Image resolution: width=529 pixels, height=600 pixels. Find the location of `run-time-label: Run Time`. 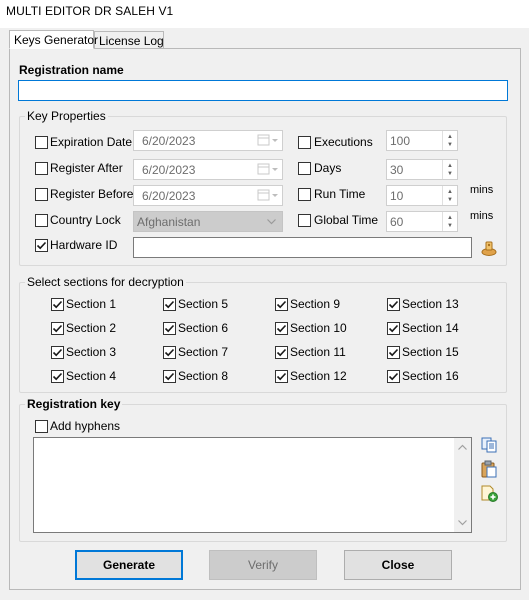

run-time-label: Run Time is located at coordinates (340, 194).